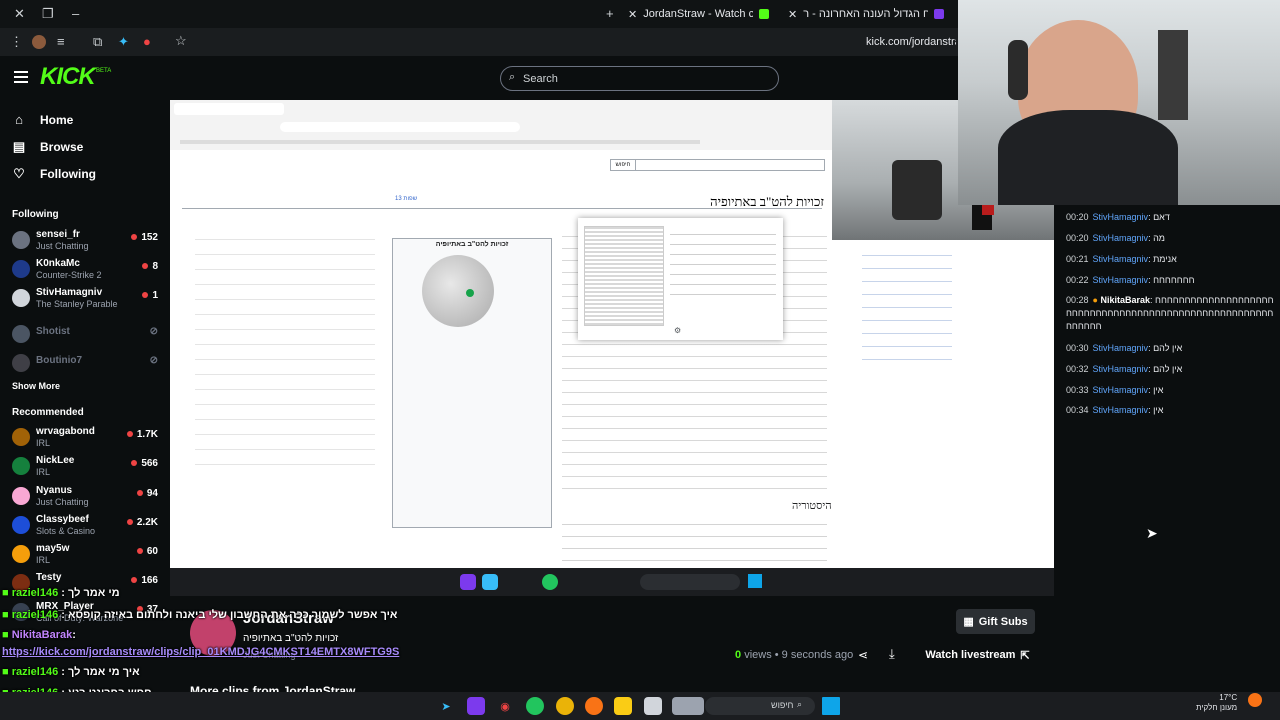 This screenshot has width=1280, height=720. I want to click on extension-icon: ✦, so click(123, 42).